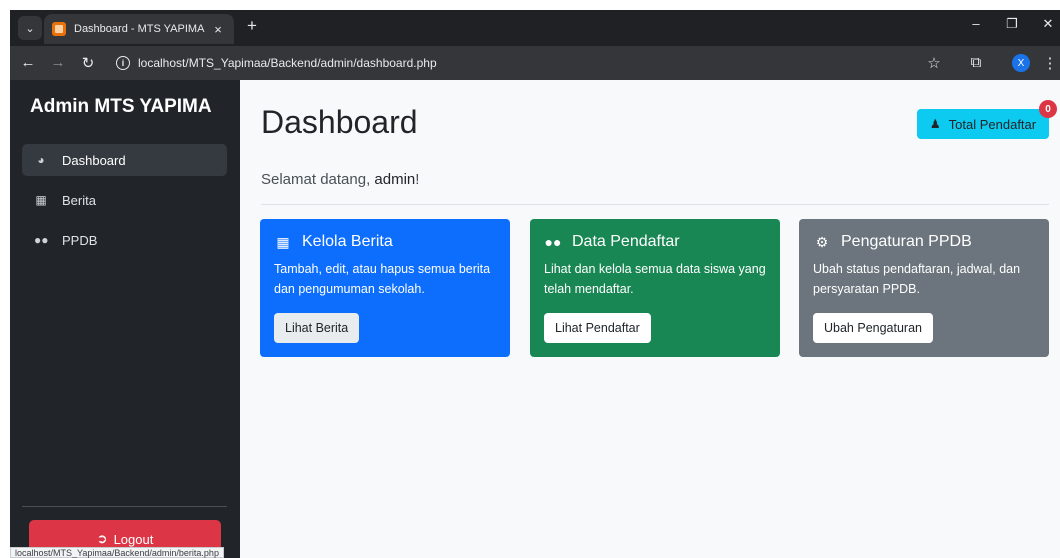 The height and width of the screenshot is (558, 1060). What do you see at coordinates (58, 62) in the screenshot?
I see `forward-arrow-icon: →` at bounding box center [58, 62].